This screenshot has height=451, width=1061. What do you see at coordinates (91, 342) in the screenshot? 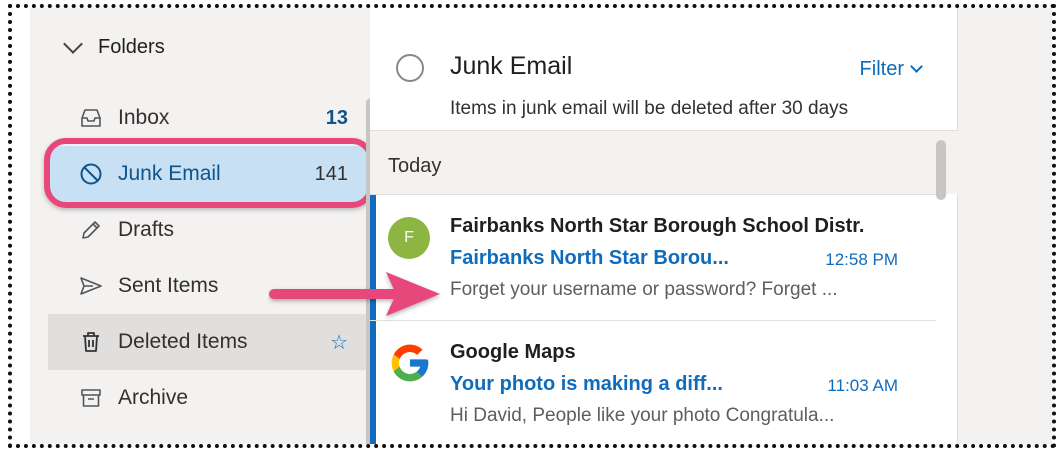
I see `trash-icon` at bounding box center [91, 342].